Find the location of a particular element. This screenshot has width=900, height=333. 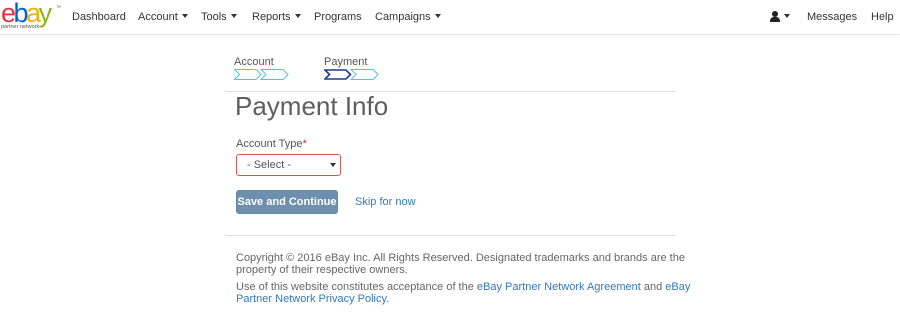

account-type-label: Account Type* is located at coordinates (271, 144).